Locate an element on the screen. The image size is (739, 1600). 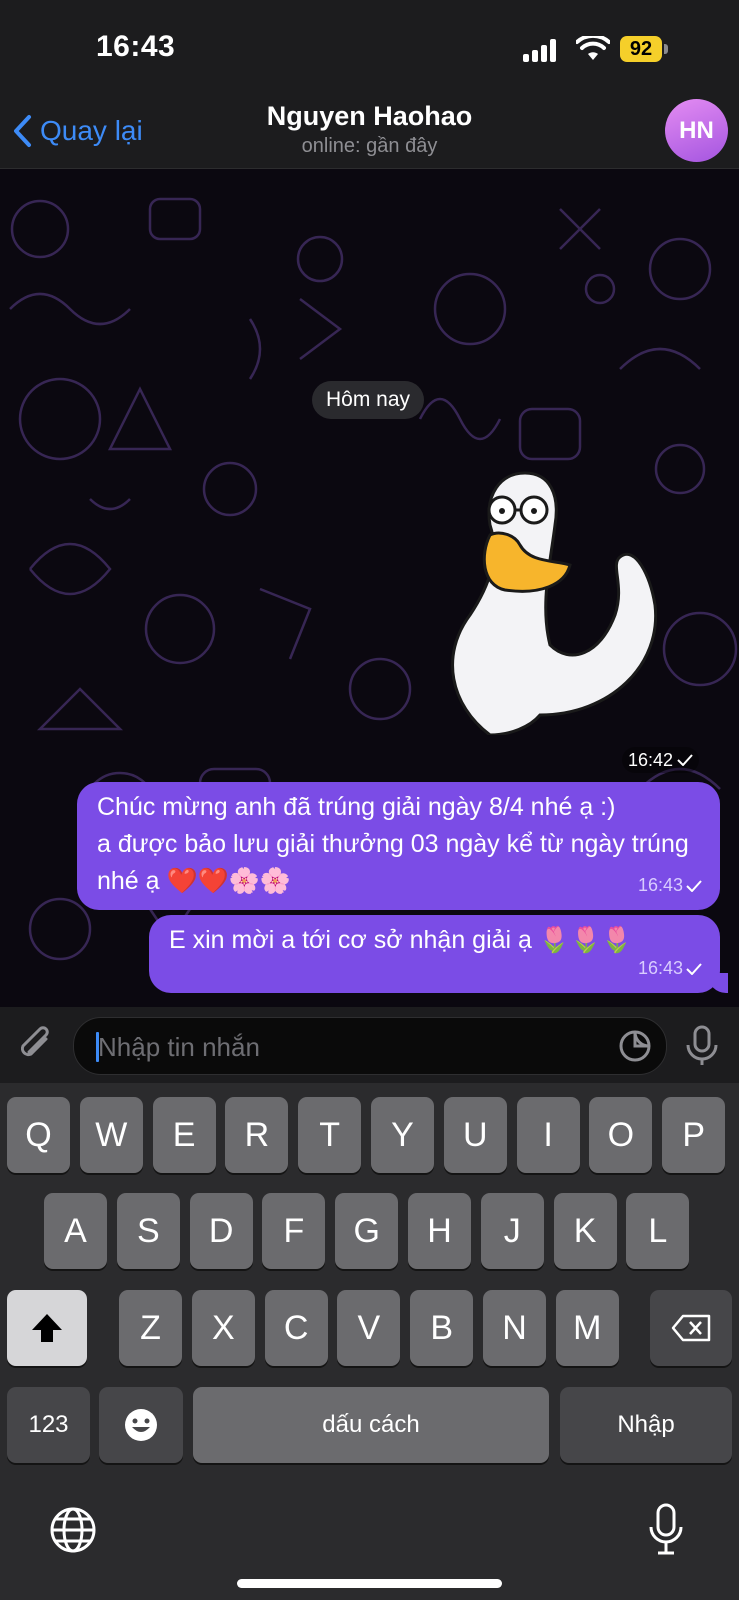
shift-icon is located at coordinates (47, 1328).